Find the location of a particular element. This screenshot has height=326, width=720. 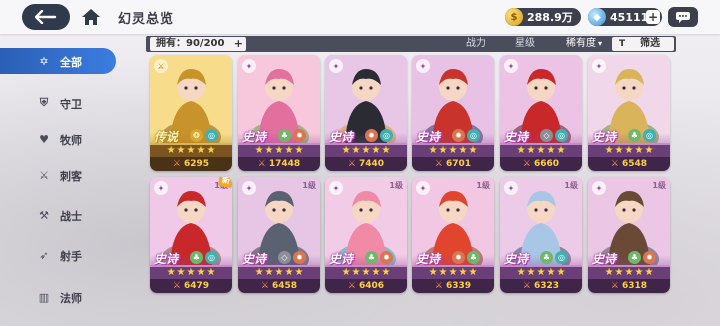

sidebar-item-mage: ▥ 法师 is located at coordinates (59, 297).